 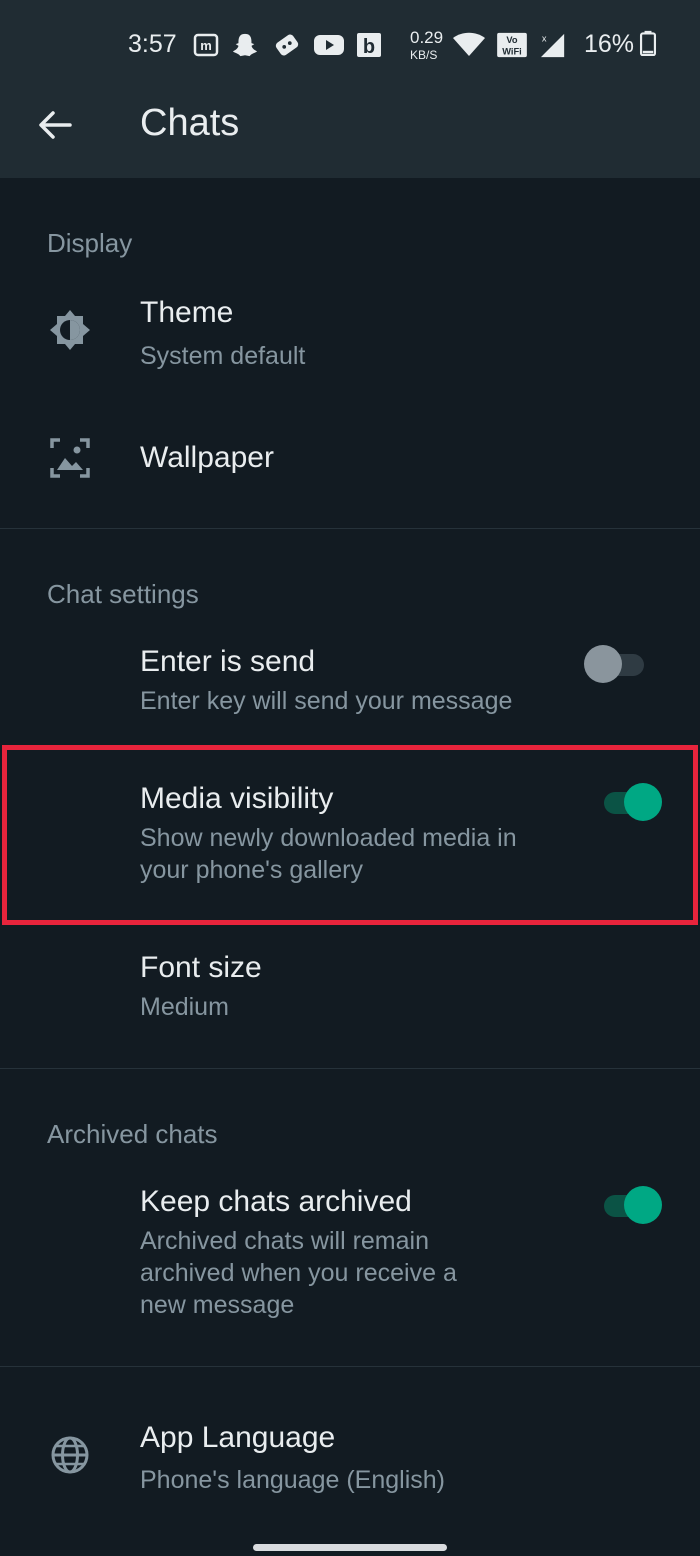 What do you see at coordinates (350, 45) in the screenshot?
I see `status-bar: 3:57 m b 0.29 KB/S Vo WiFi x 16%` at bounding box center [350, 45].